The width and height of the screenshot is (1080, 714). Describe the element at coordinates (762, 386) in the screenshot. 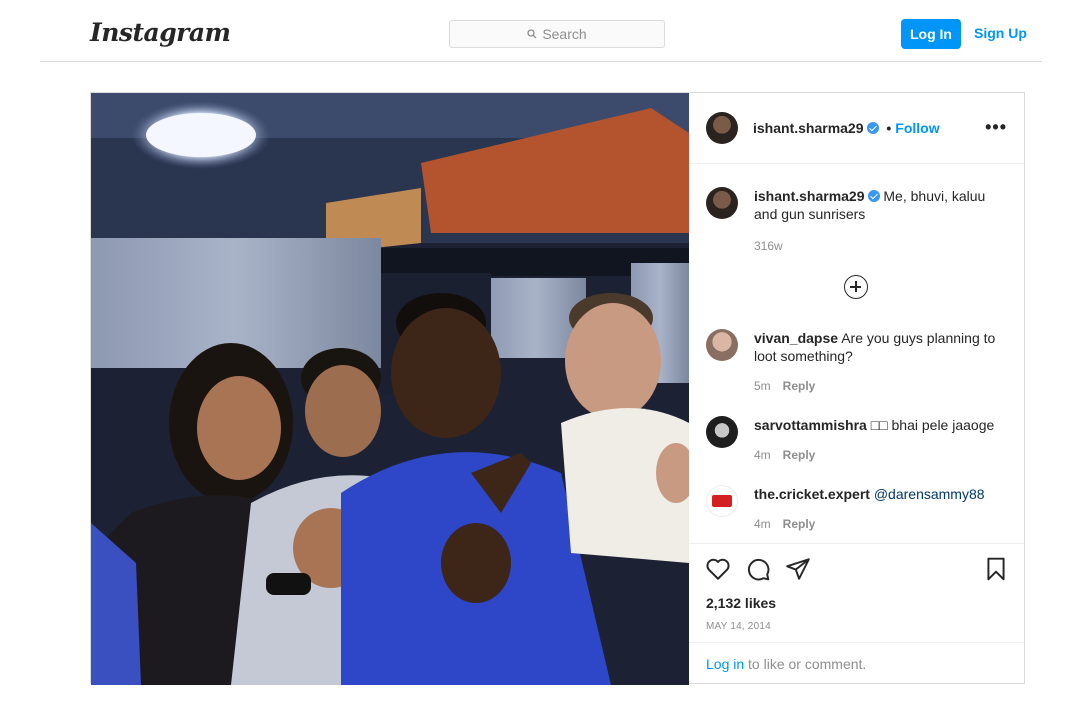

I see `comment-time: 5m` at that location.